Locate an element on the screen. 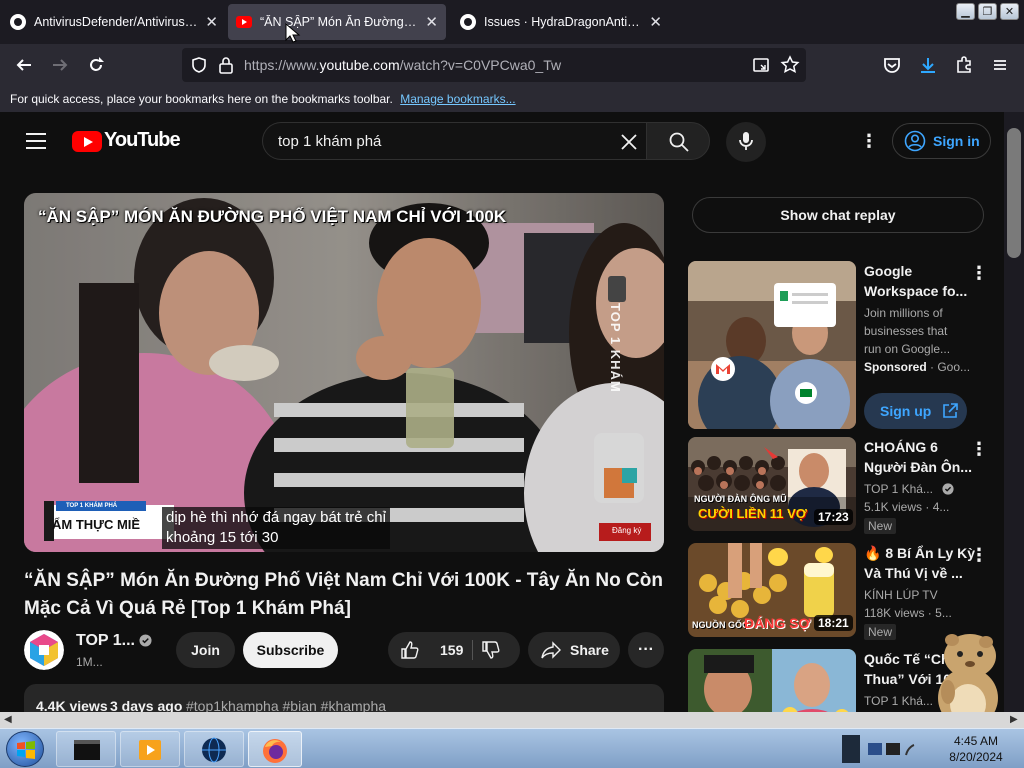 This screenshot has height=768, width=1024. youtube-icon is located at coordinates (244, 22).